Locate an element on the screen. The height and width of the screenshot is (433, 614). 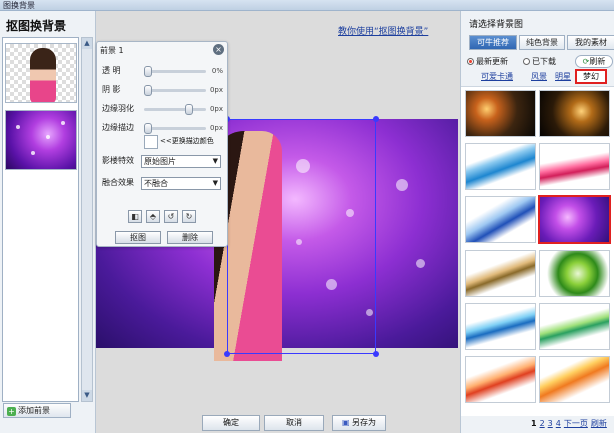
opacity-value: 0% is located at coordinates (217, 71).